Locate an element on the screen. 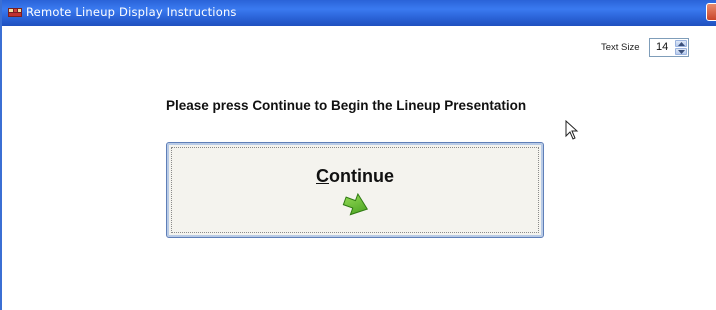  app-icon is located at coordinates (15, 12).